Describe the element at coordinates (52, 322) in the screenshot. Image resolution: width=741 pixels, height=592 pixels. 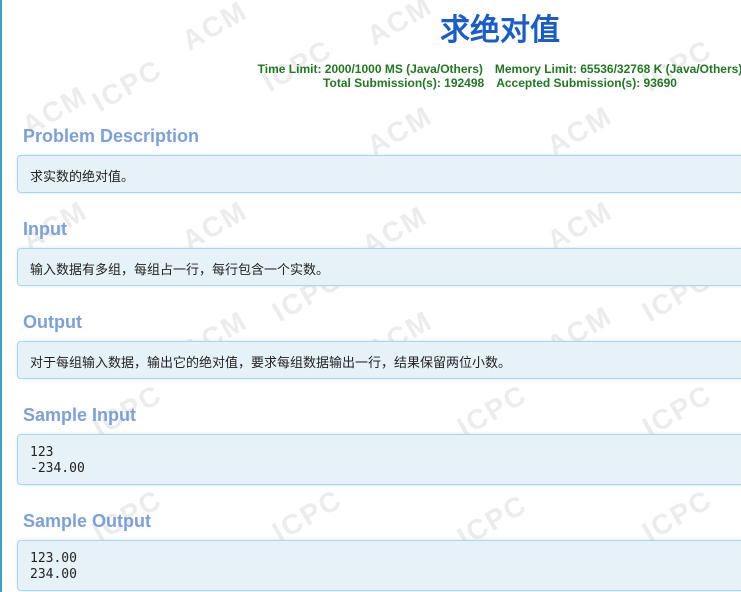
I see `output-heading: Output` at that location.